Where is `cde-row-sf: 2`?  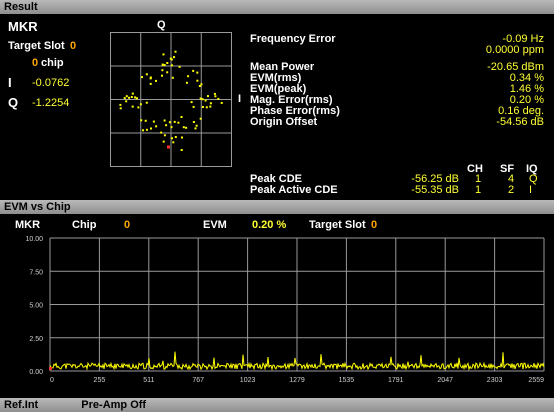
cde-row-sf: 2 is located at coordinates (511, 190).